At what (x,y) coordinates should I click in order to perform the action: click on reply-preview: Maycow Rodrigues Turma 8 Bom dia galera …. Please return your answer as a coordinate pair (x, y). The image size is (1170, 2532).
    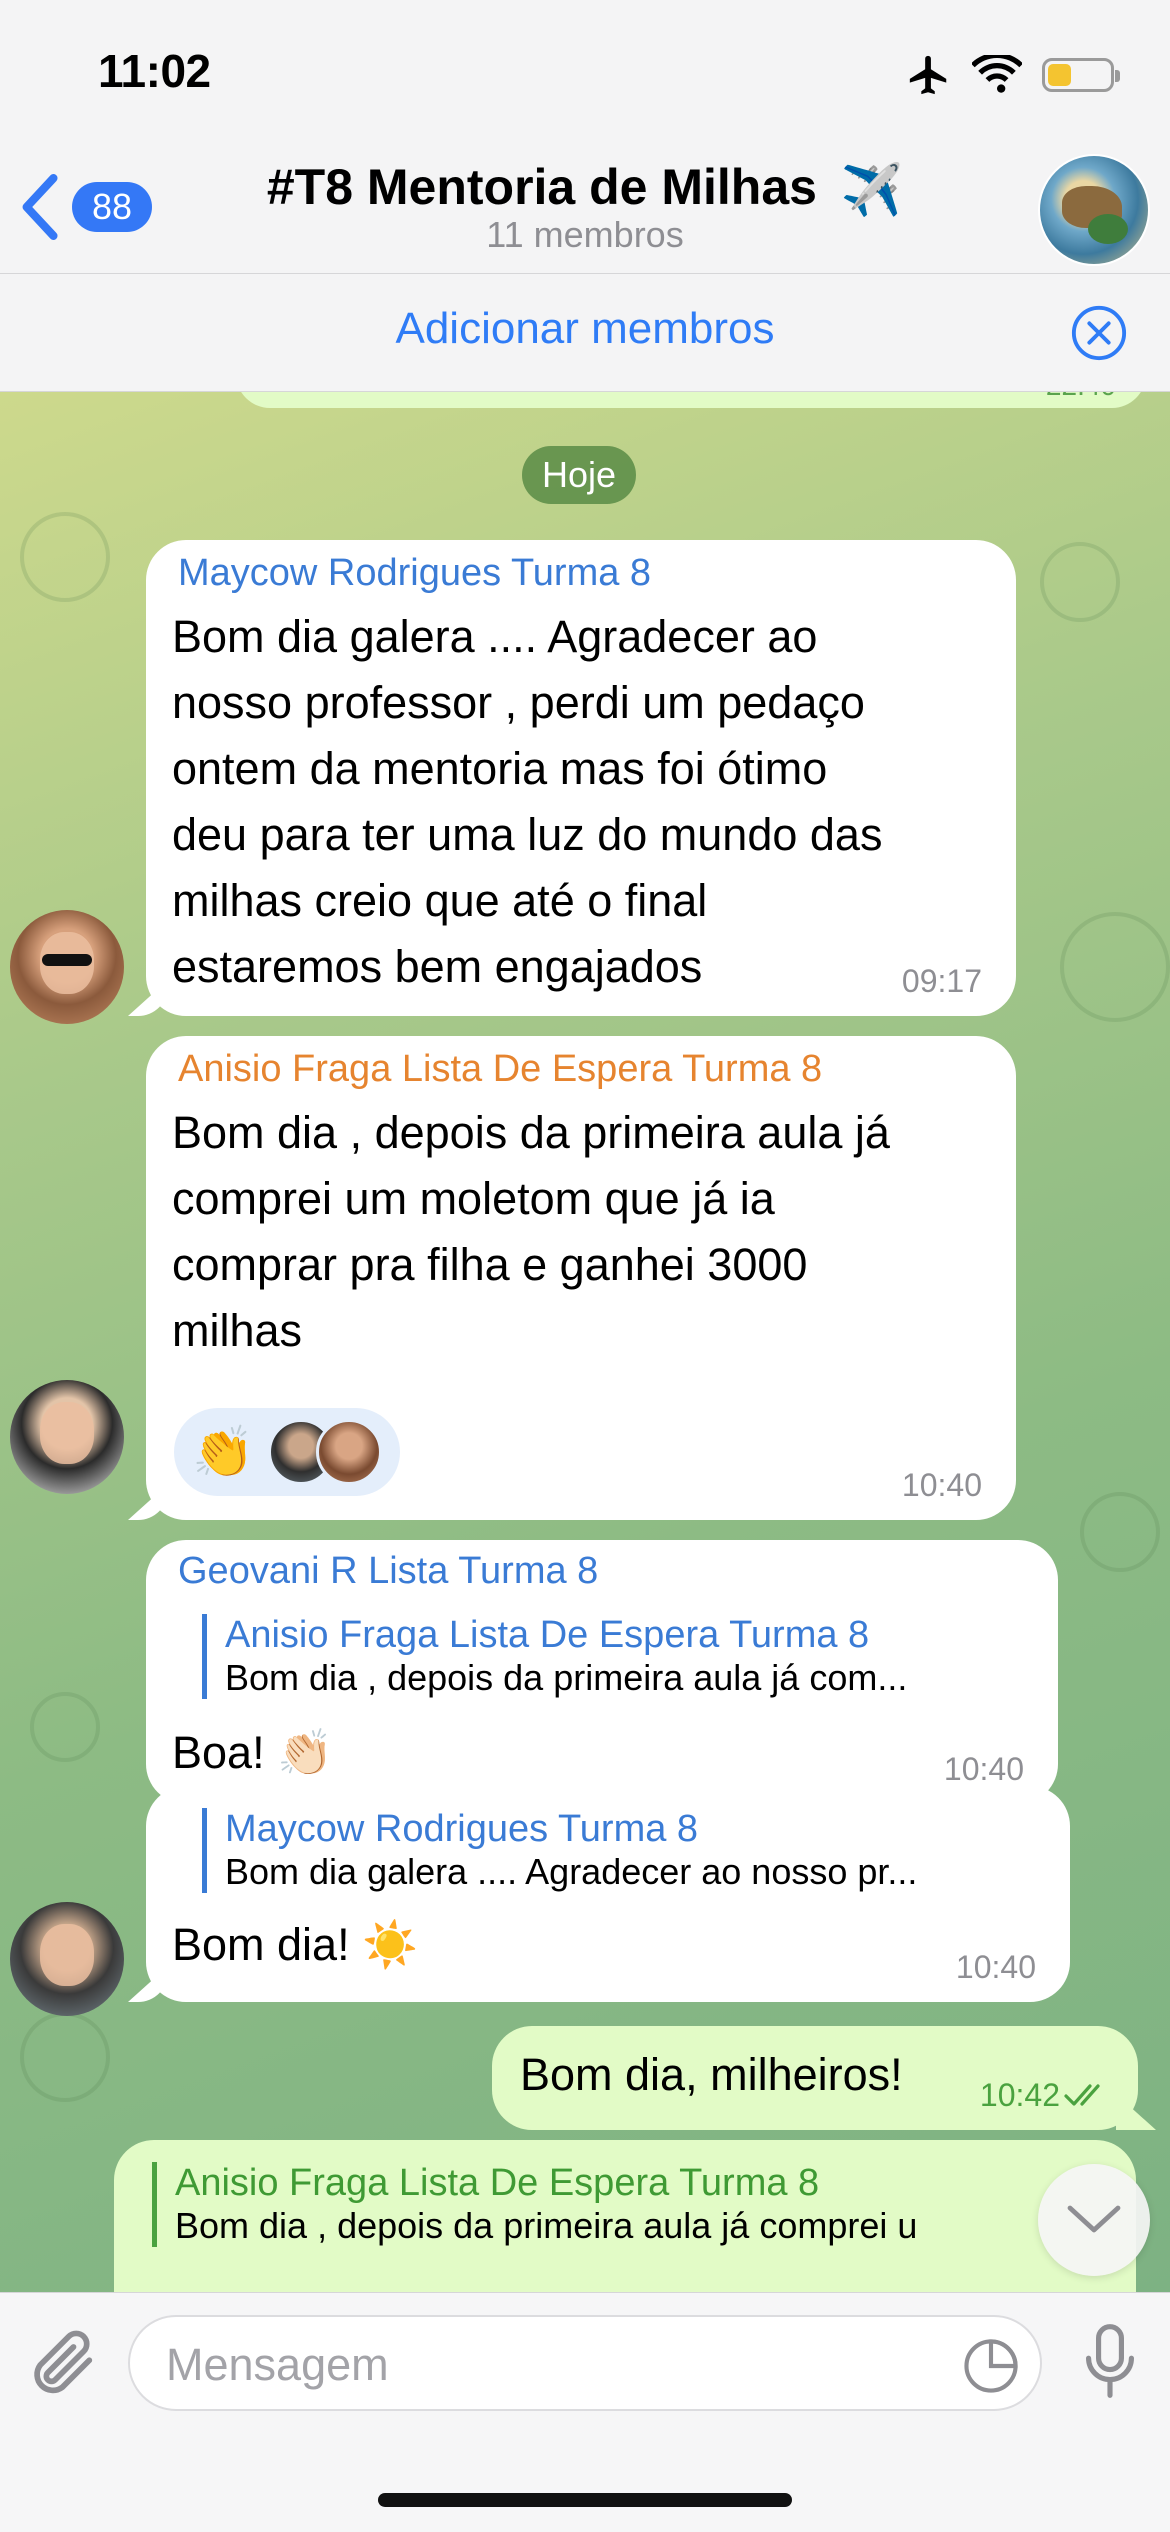
    Looking at the image, I should click on (623, 1850).